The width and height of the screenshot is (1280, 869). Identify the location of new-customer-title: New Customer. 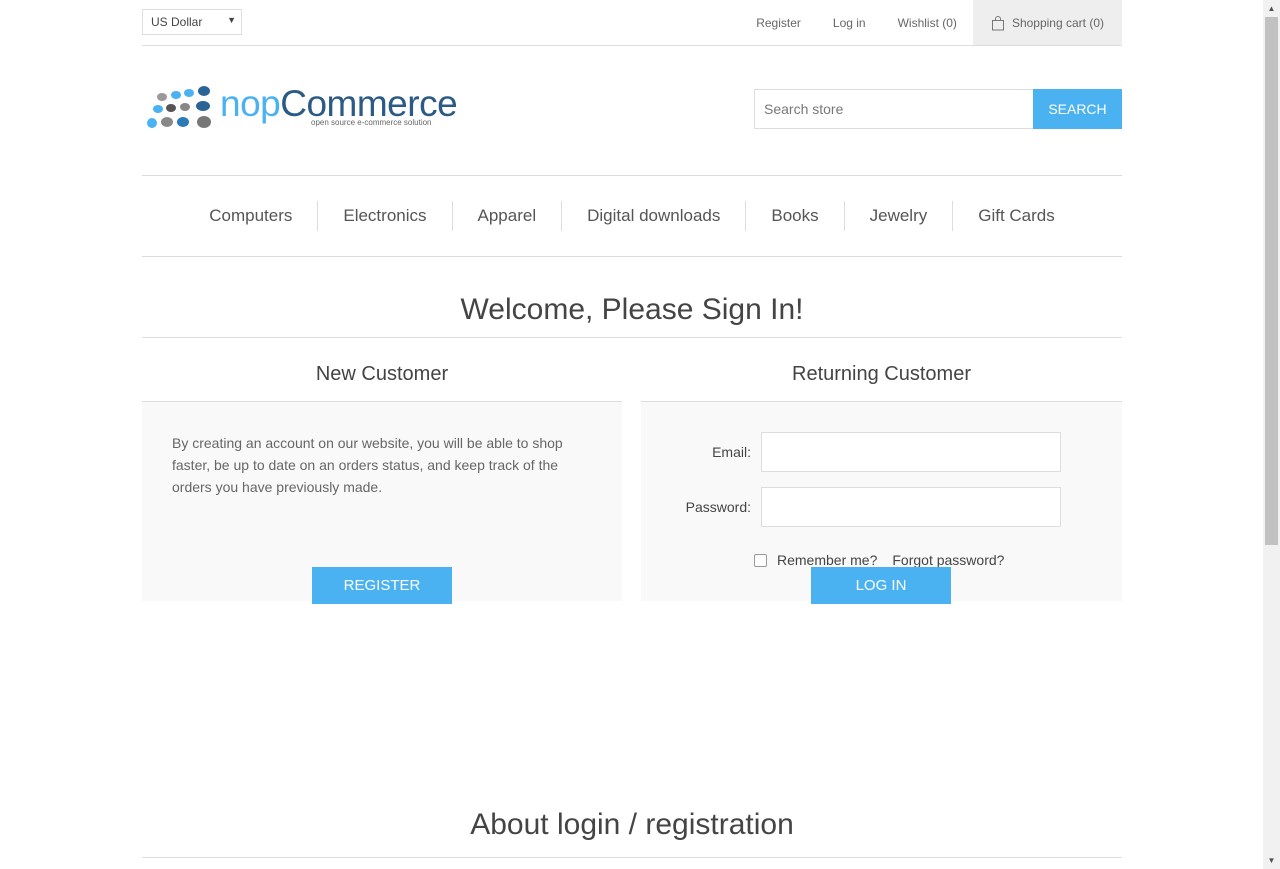
(382, 370).